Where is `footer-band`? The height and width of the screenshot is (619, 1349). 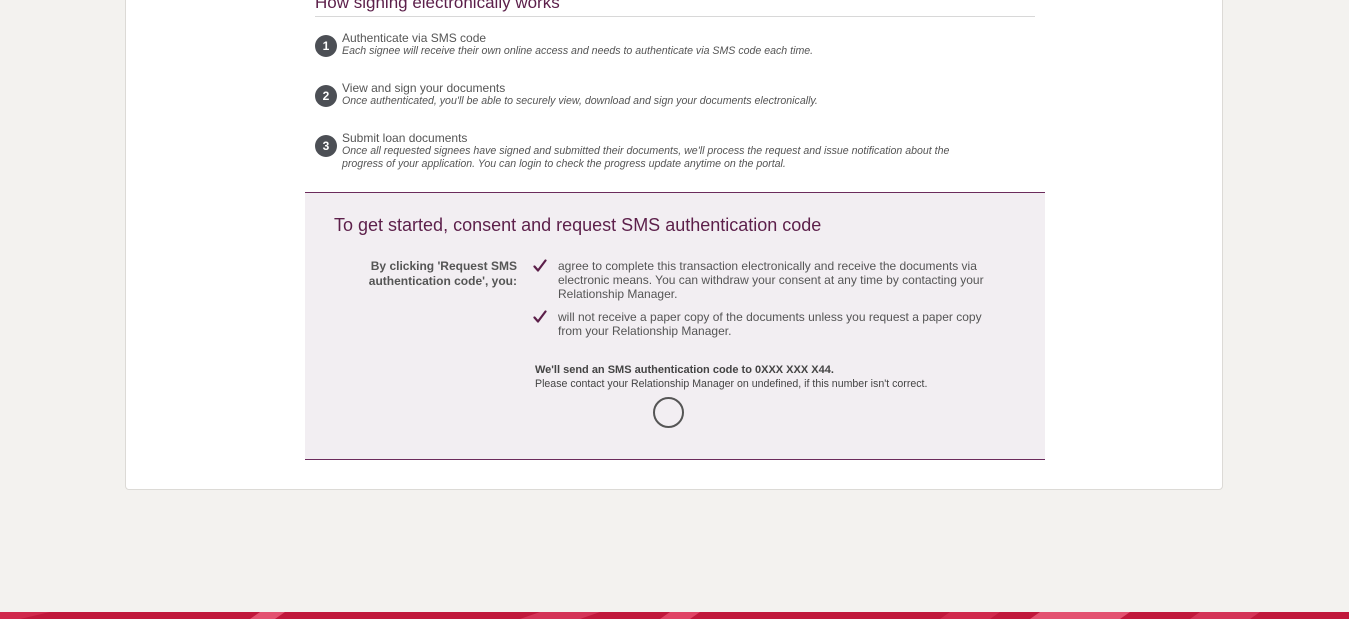
footer-band is located at coordinates (674, 615).